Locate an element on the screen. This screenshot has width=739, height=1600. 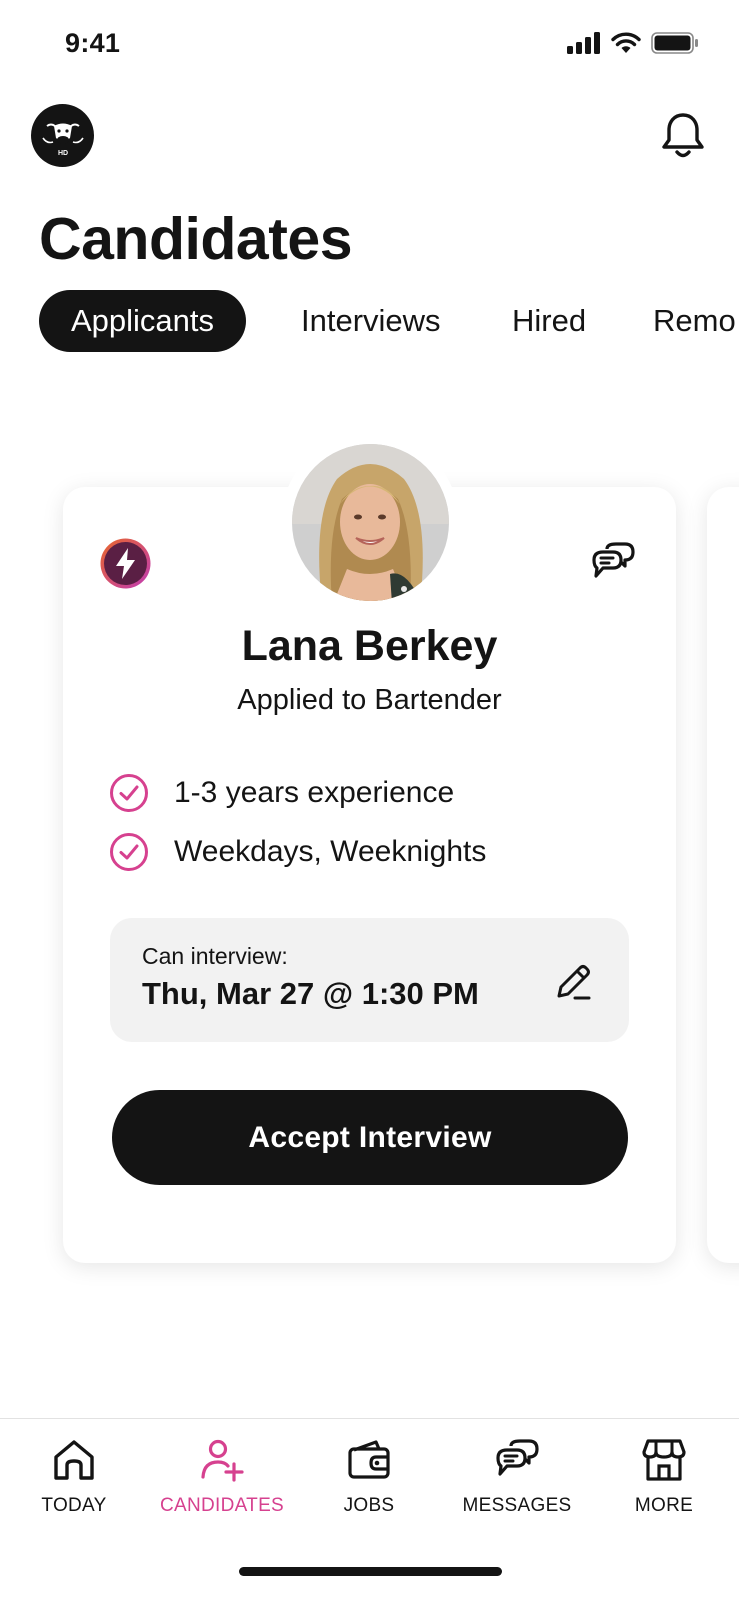
message-candidate-icon is located at coordinates (613, 562).